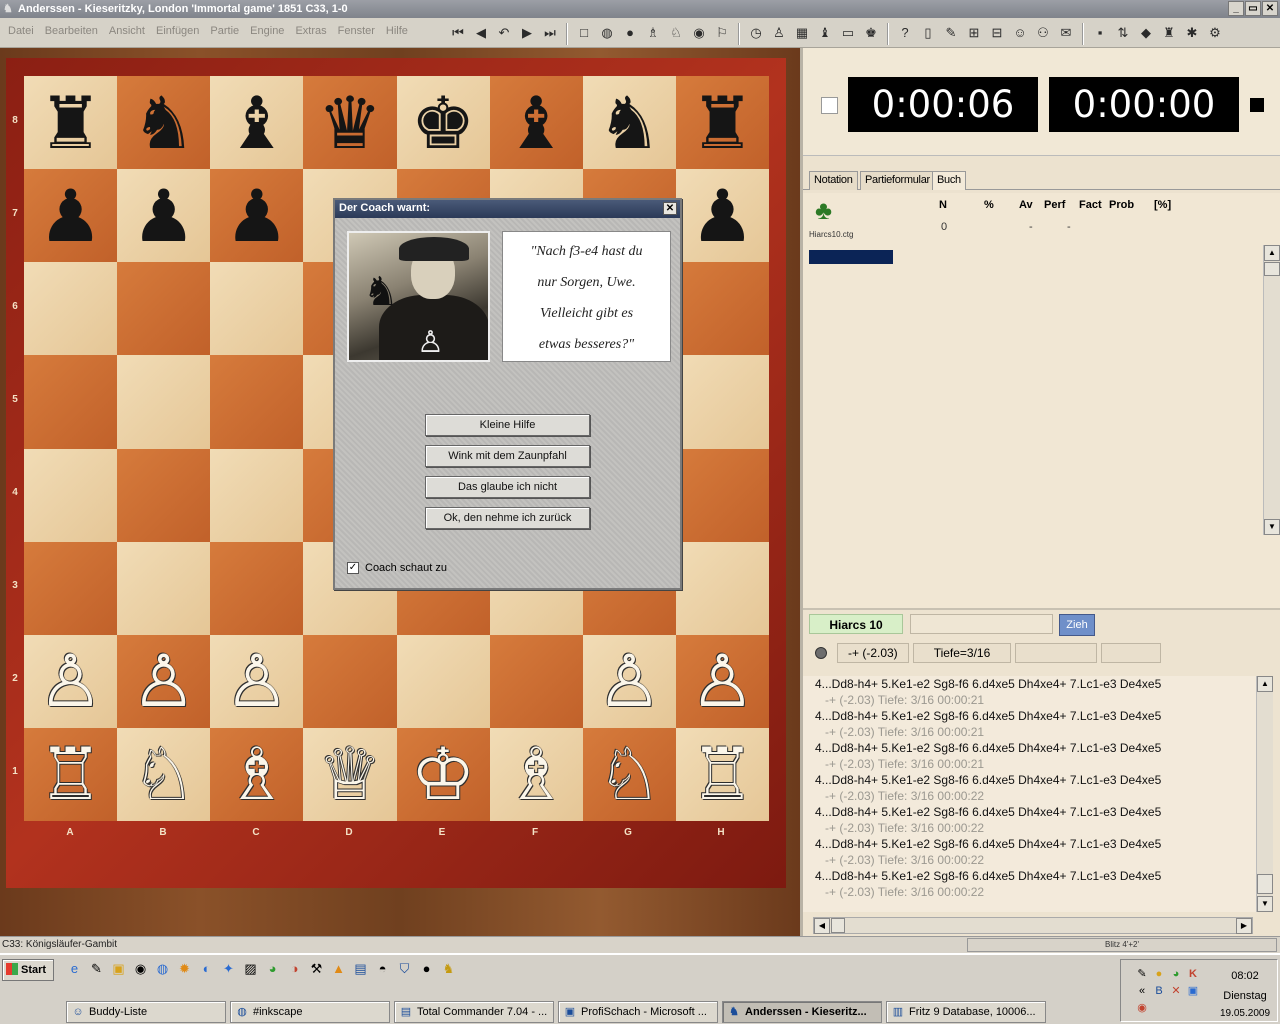 The image size is (1280, 1024). I want to click on square-a2: ♙, so click(71, 681).